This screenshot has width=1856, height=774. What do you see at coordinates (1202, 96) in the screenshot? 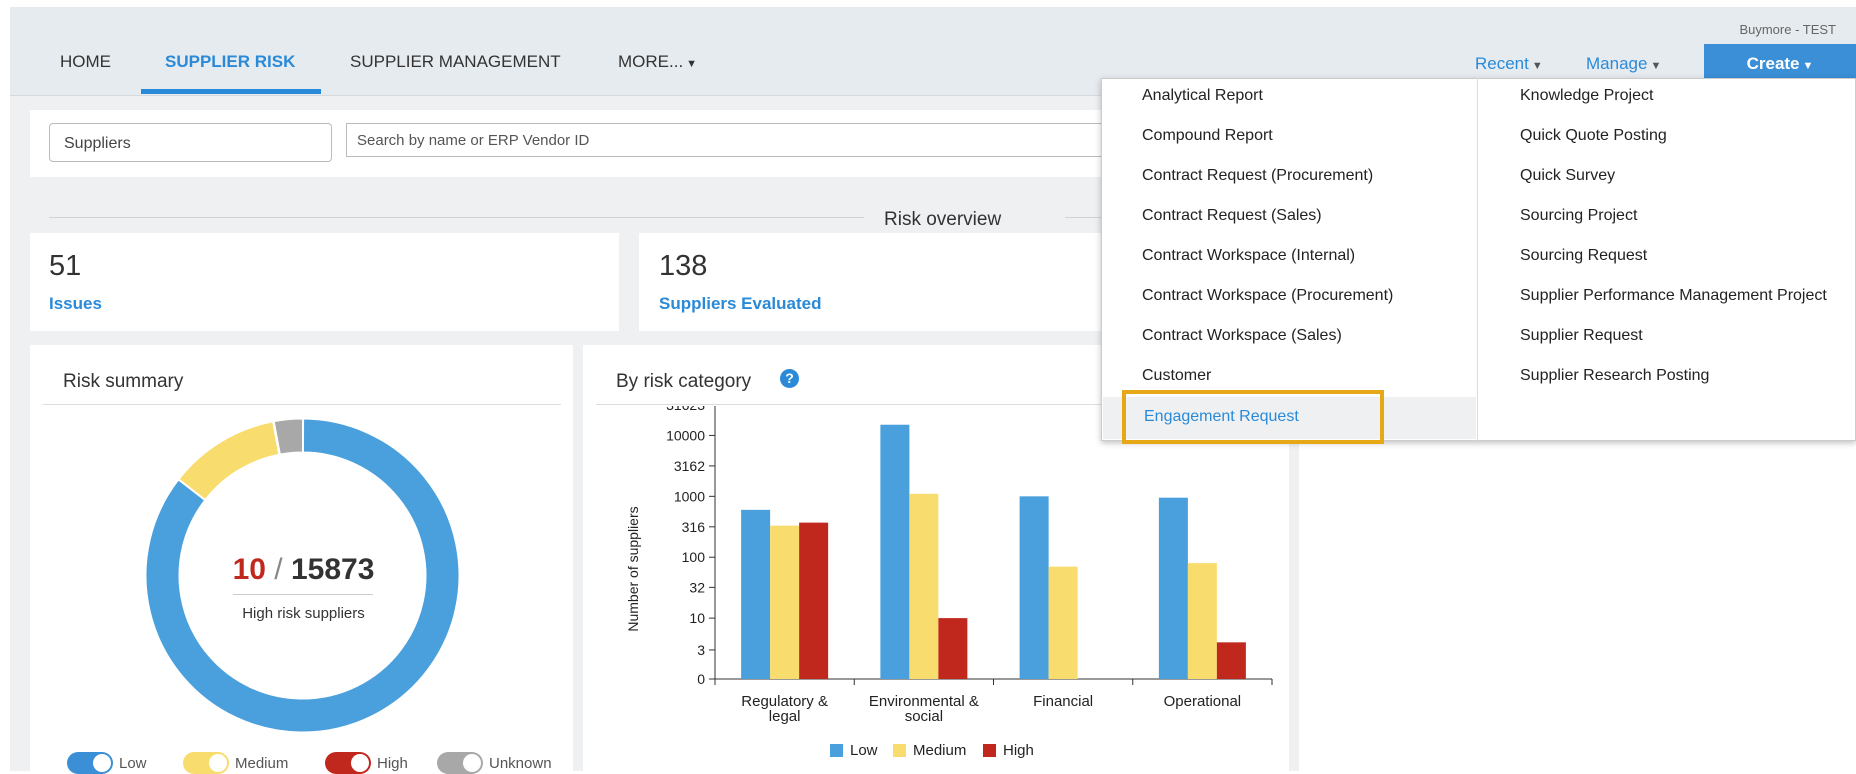
I see `menu-item-analytical-report: Analytical Report` at bounding box center [1202, 96].